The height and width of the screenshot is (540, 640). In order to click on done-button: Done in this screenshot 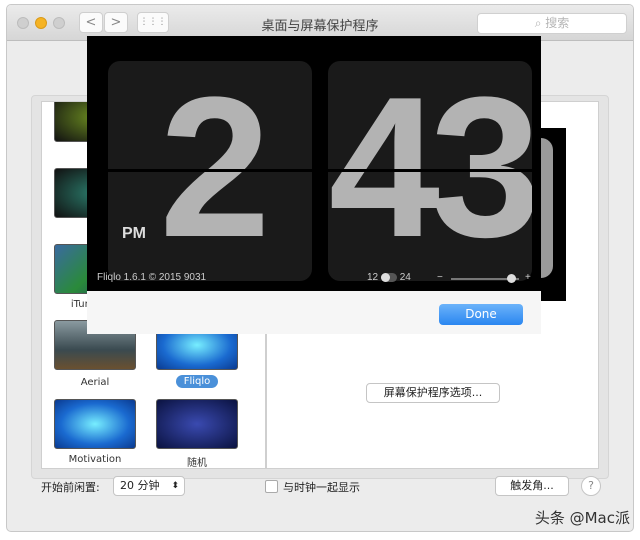, I will do `click(481, 314)`.